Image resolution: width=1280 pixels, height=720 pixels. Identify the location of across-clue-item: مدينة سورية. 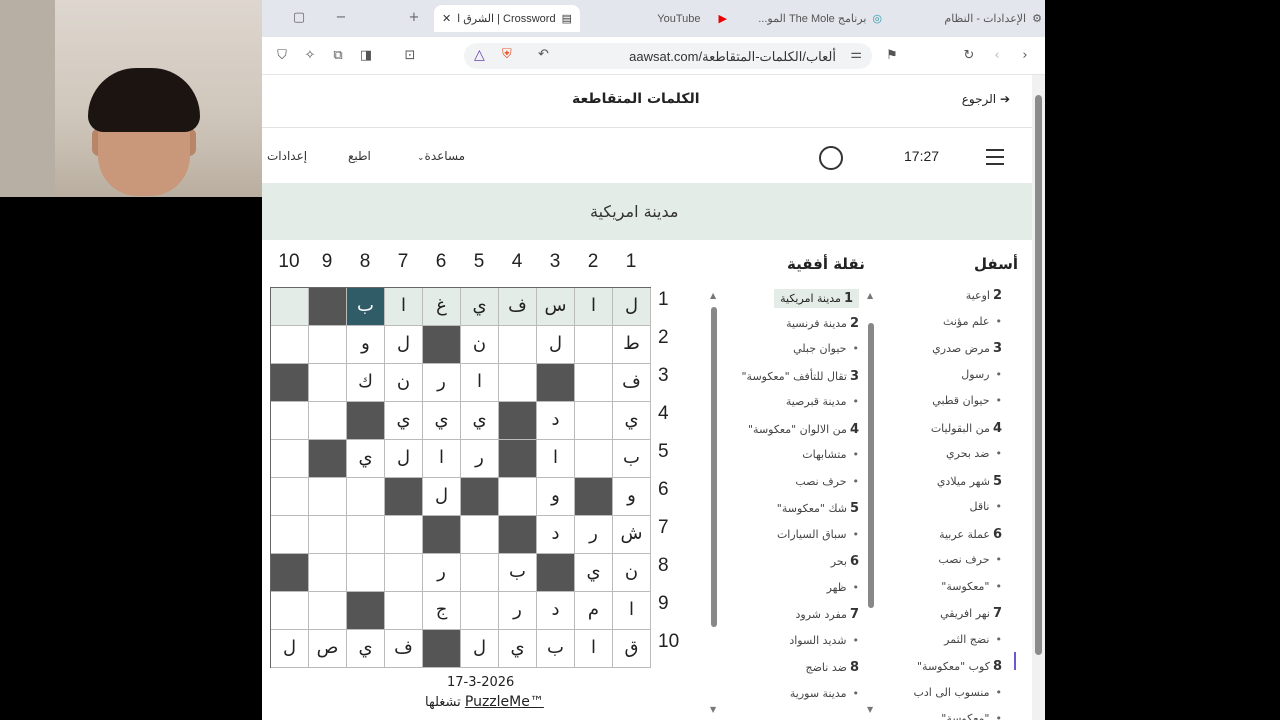
(824, 693).